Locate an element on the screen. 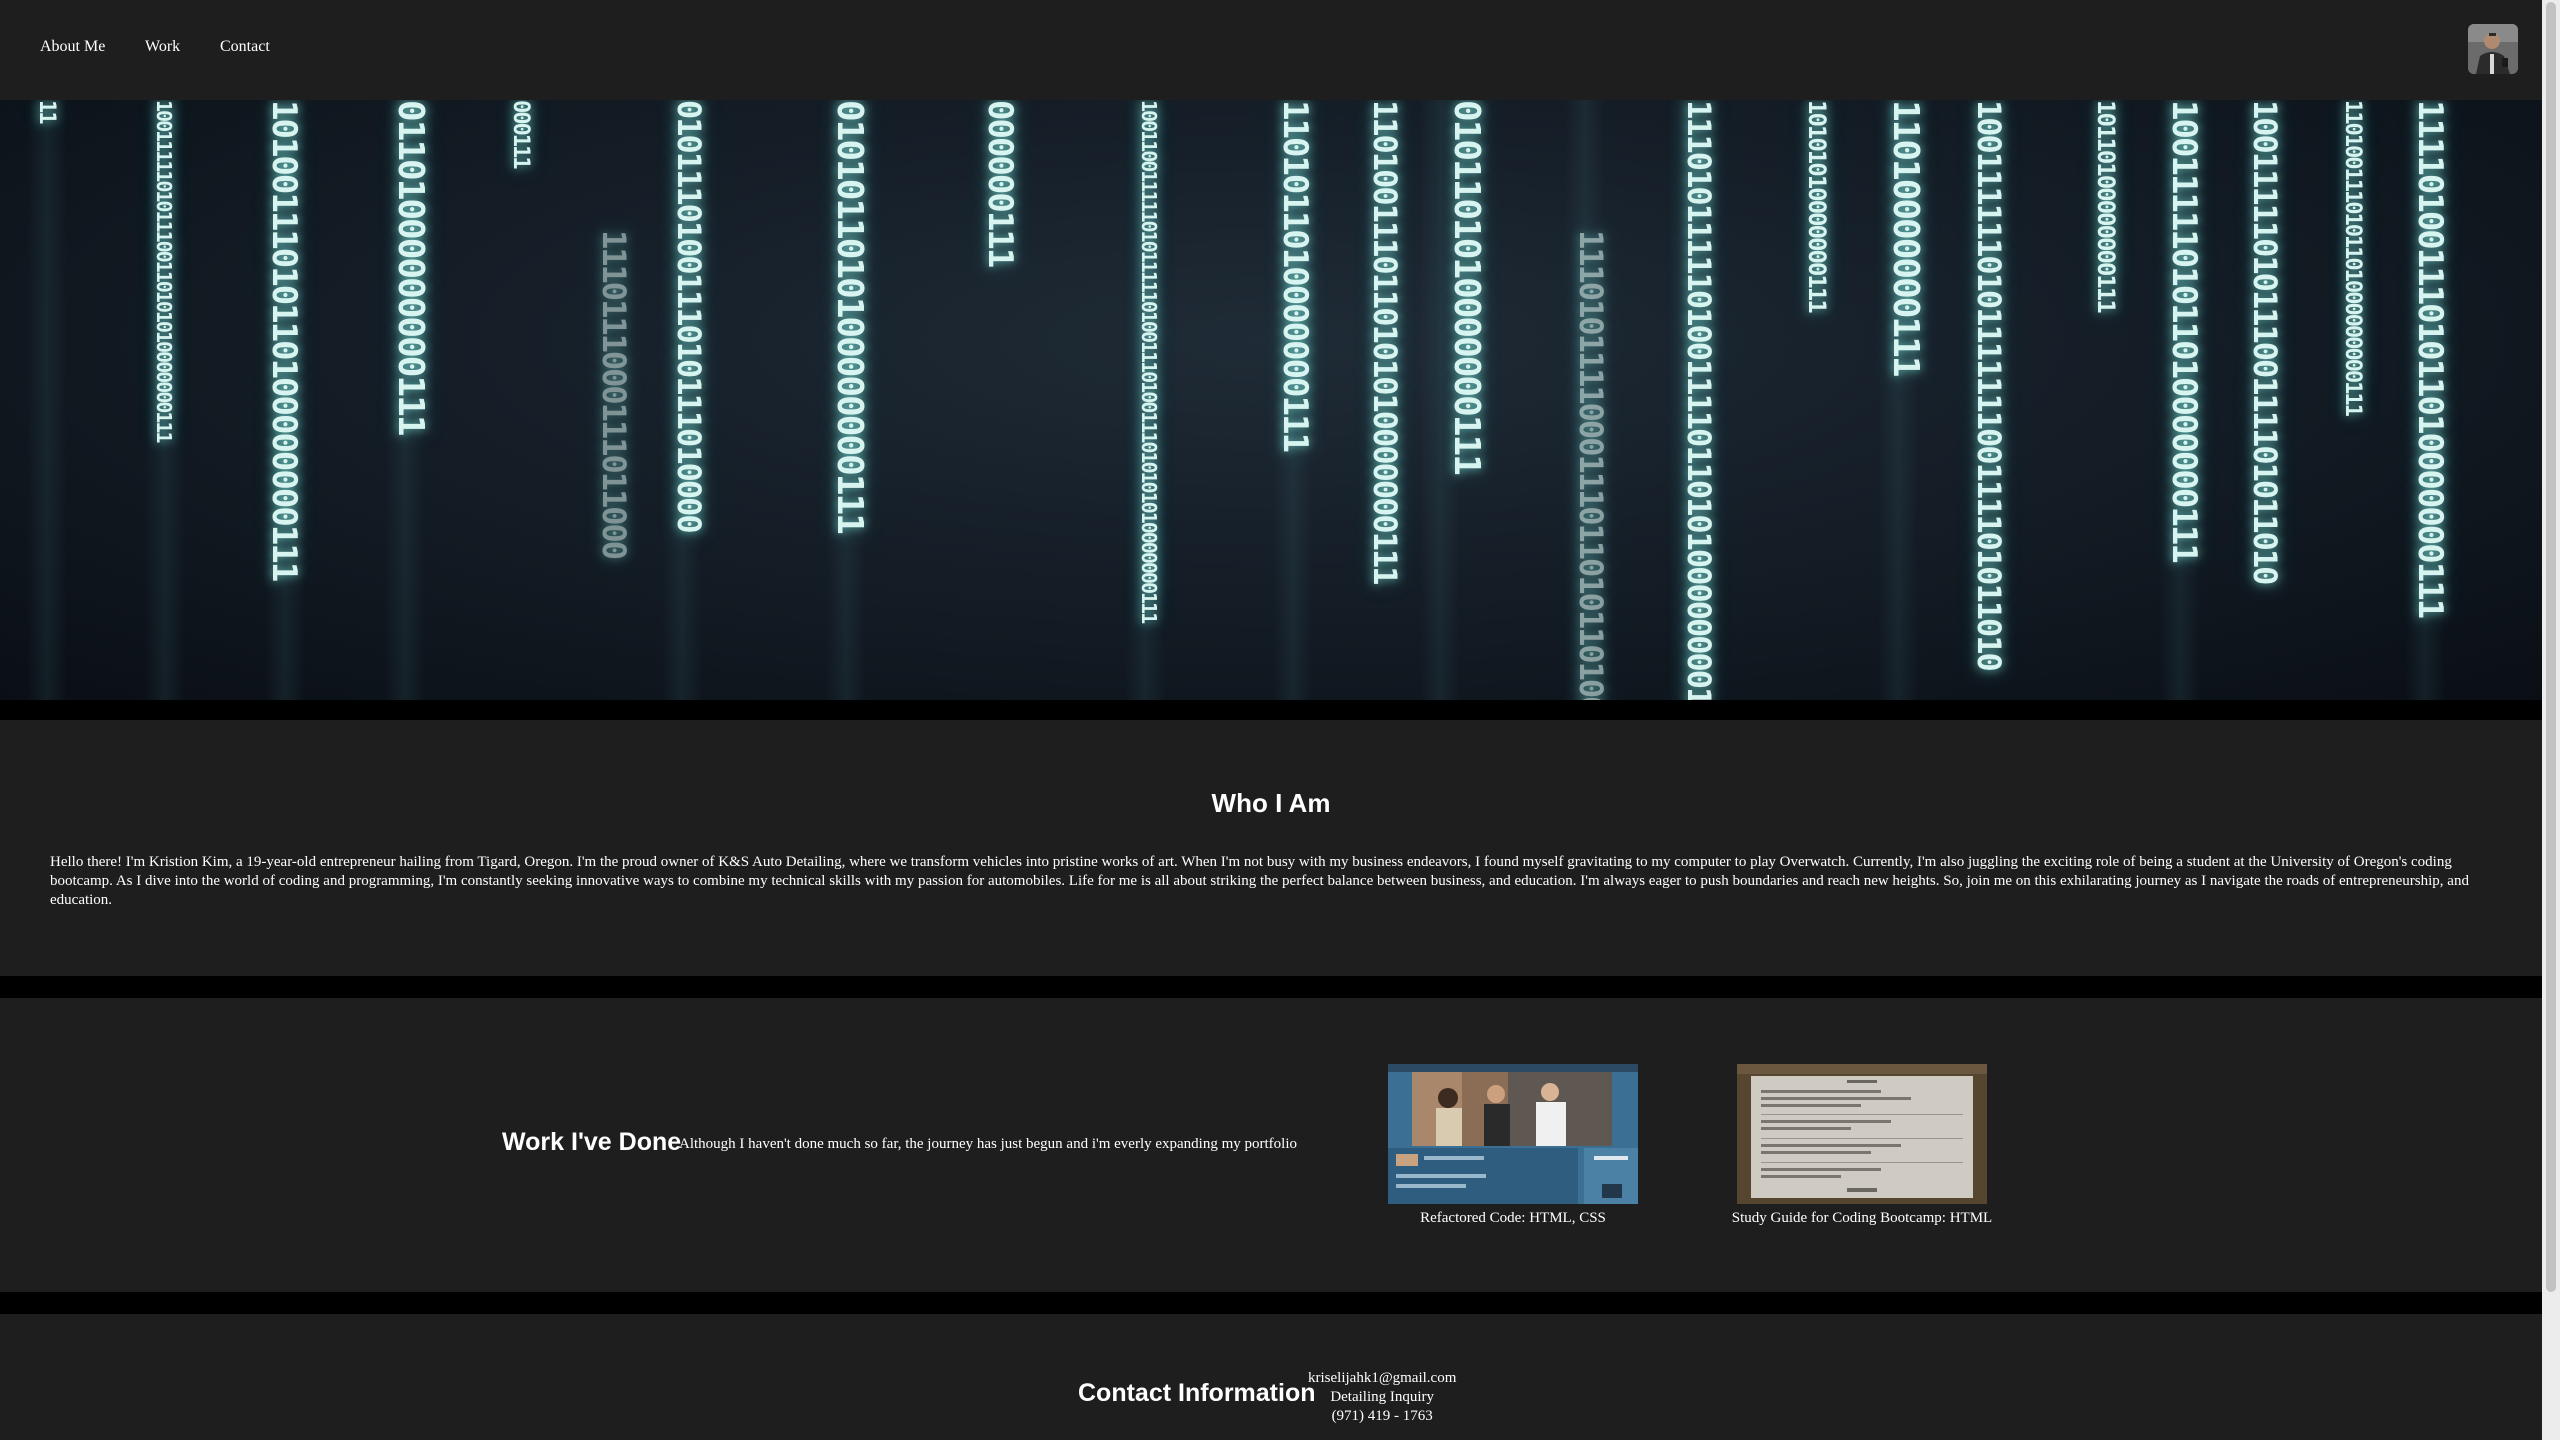 The image size is (2560, 1440). avatar is located at coordinates (2493, 49).